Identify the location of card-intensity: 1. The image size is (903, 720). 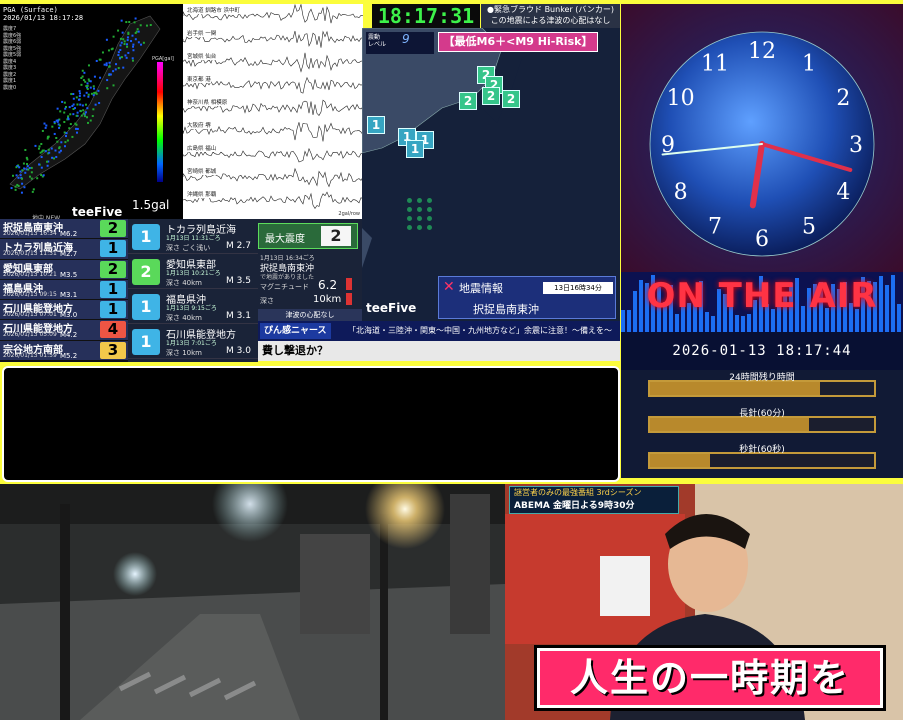
(146, 237).